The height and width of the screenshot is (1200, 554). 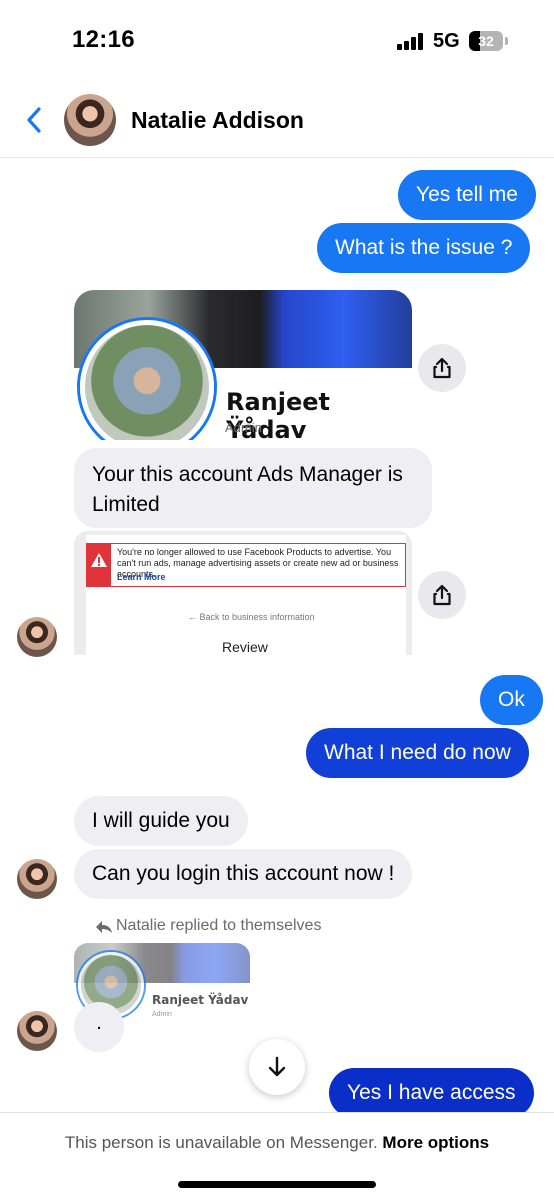 I want to click on profile-role: Admin, so click(x=243, y=427).